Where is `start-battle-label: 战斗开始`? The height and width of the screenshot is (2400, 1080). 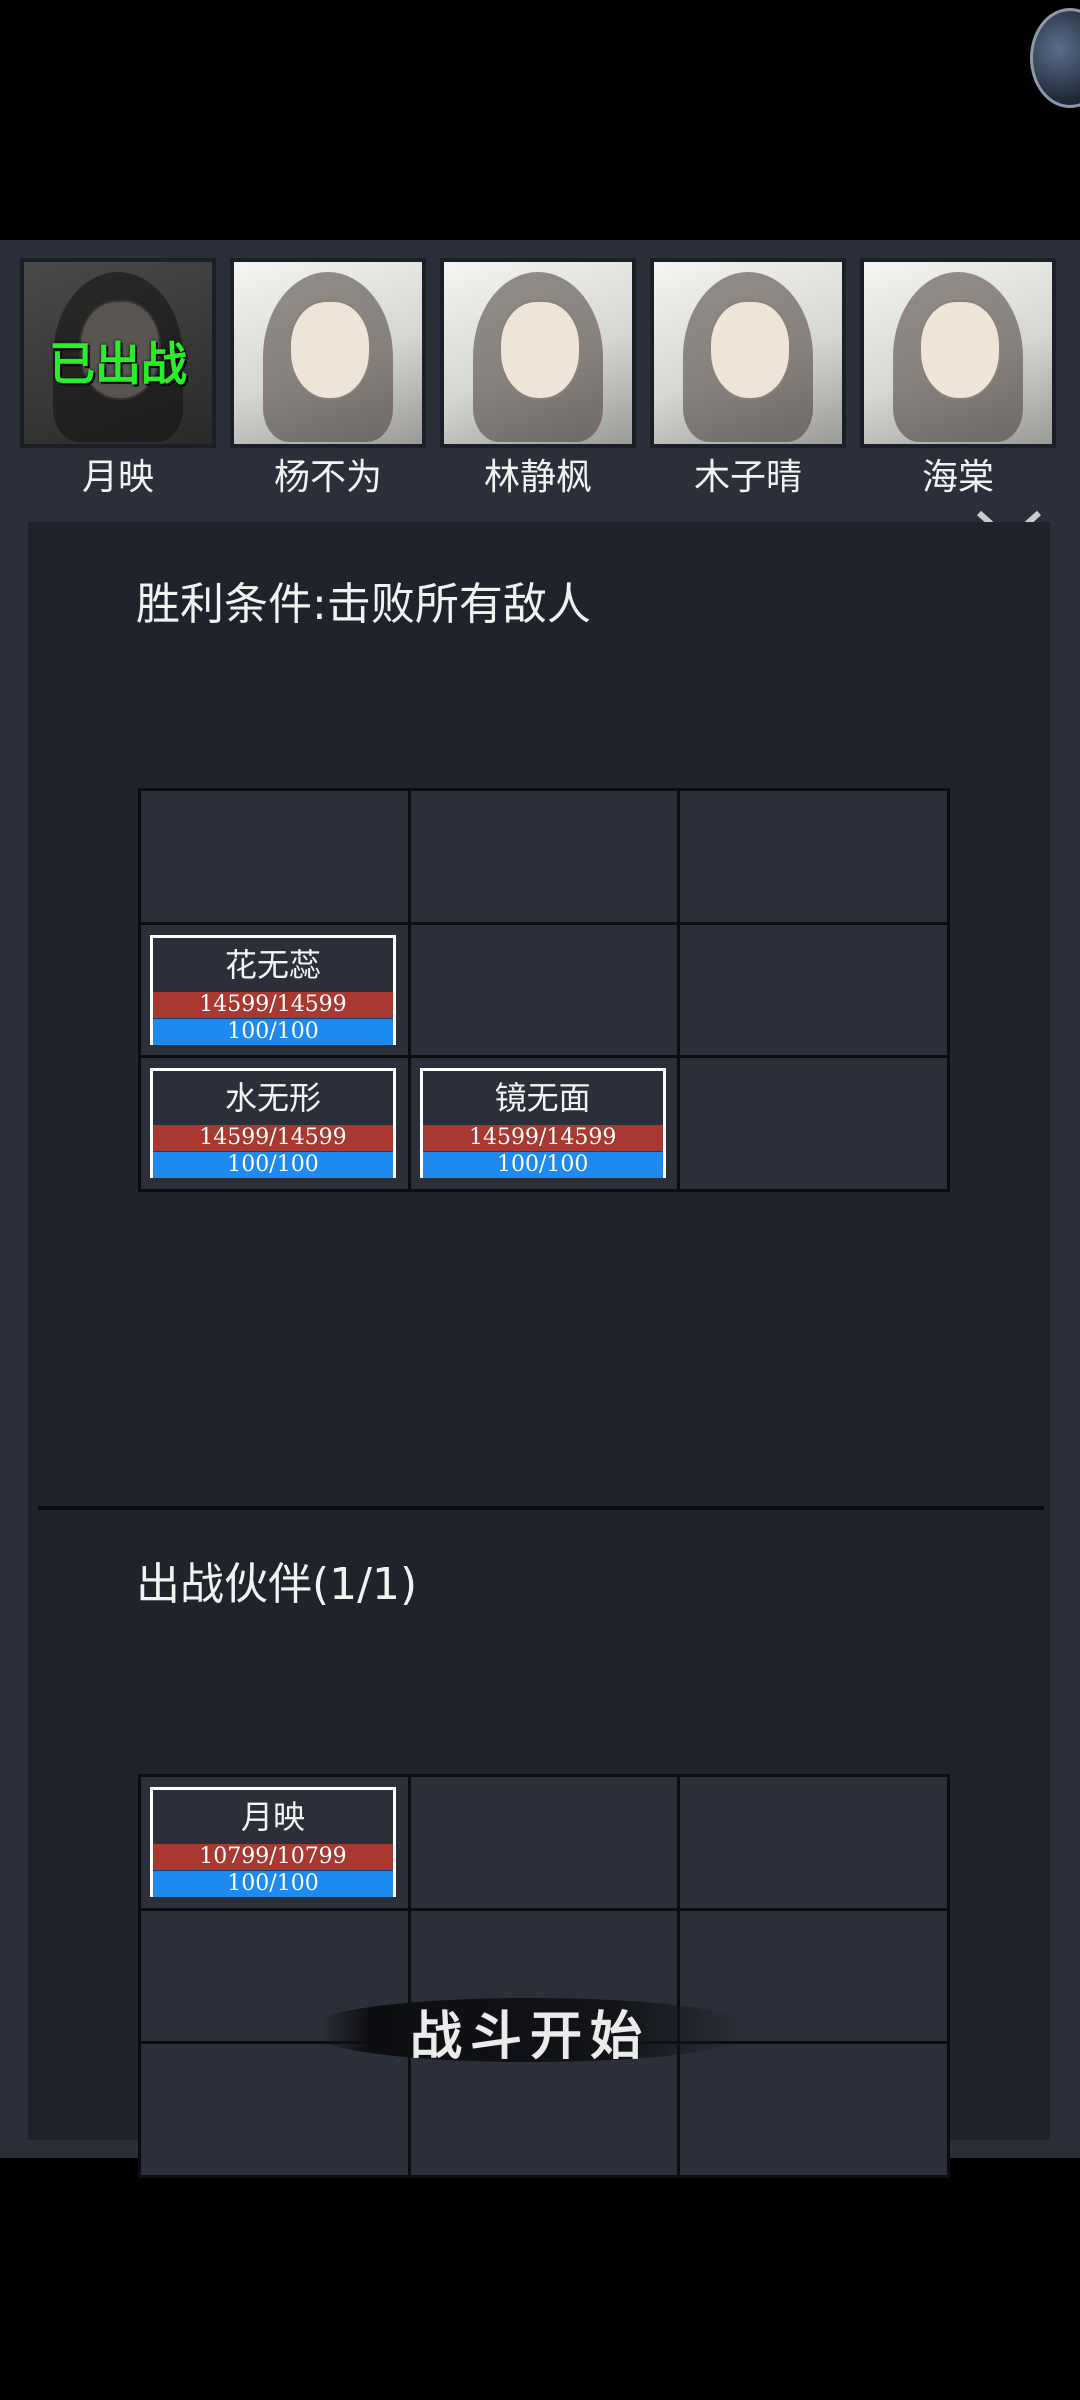 start-battle-label: 战斗开始 is located at coordinates (529, 2036).